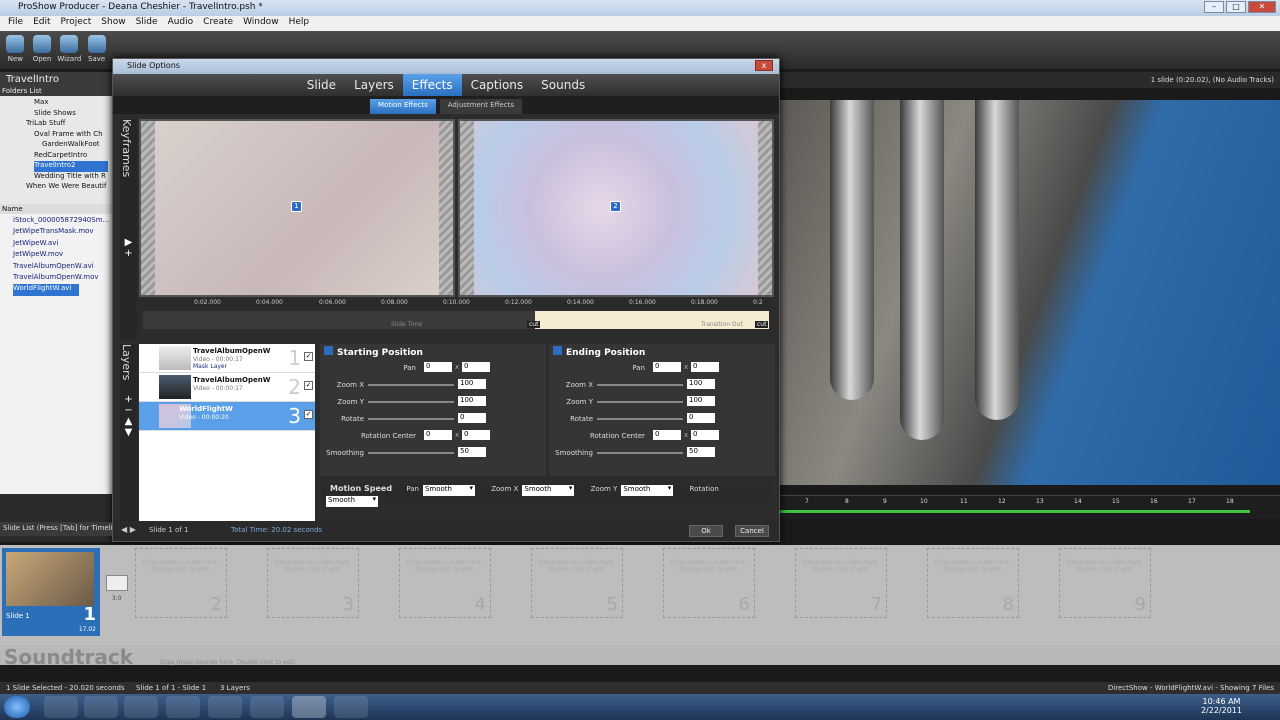  Describe the element at coordinates (432, 85) in the screenshot. I see `tab-effects: Effects` at that location.